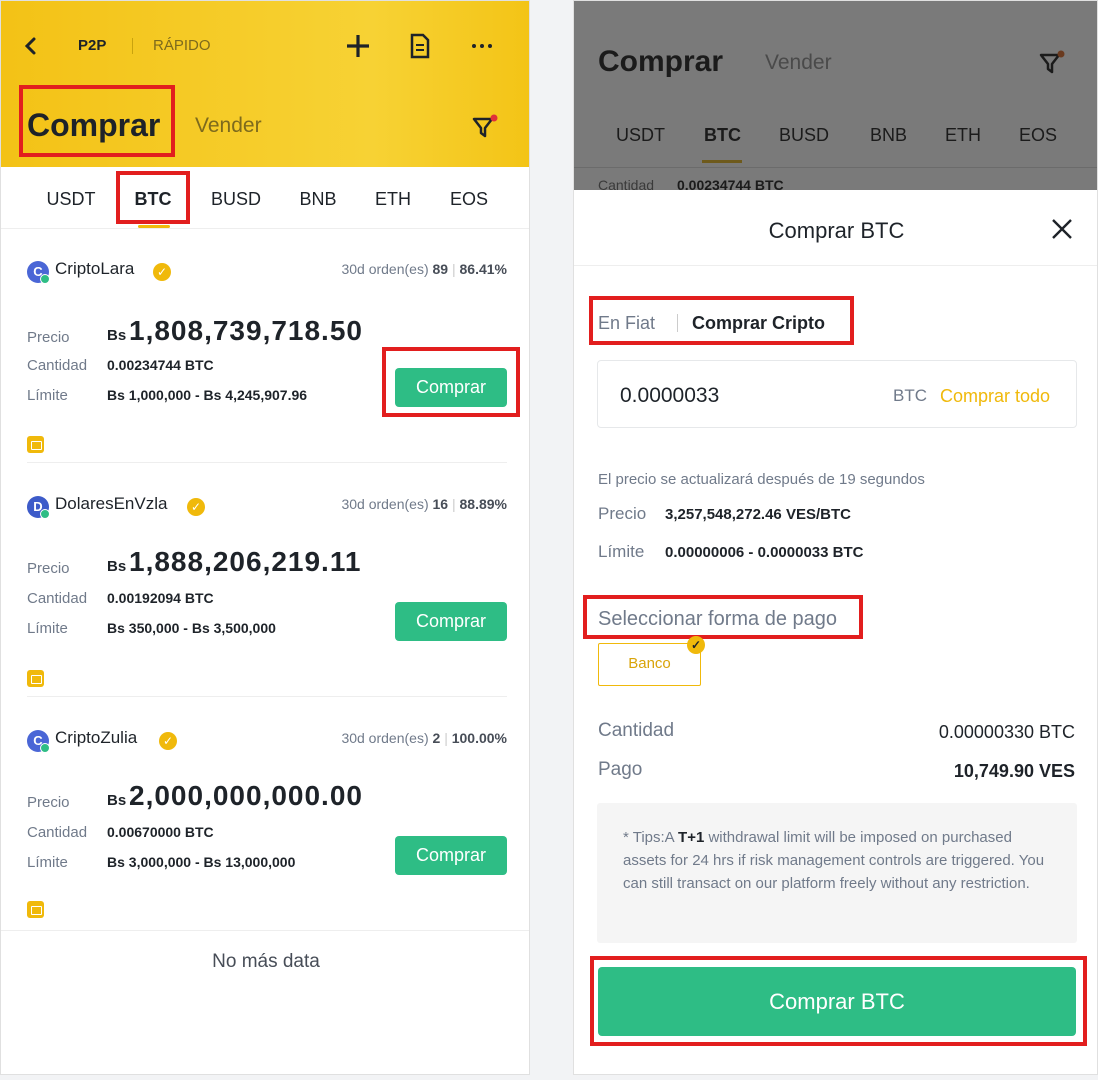 This screenshot has width=1098, height=1080. What do you see at coordinates (94, 269) in the screenshot?
I see `merchant-name: CriptoLara` at bounding box center [94, 269].